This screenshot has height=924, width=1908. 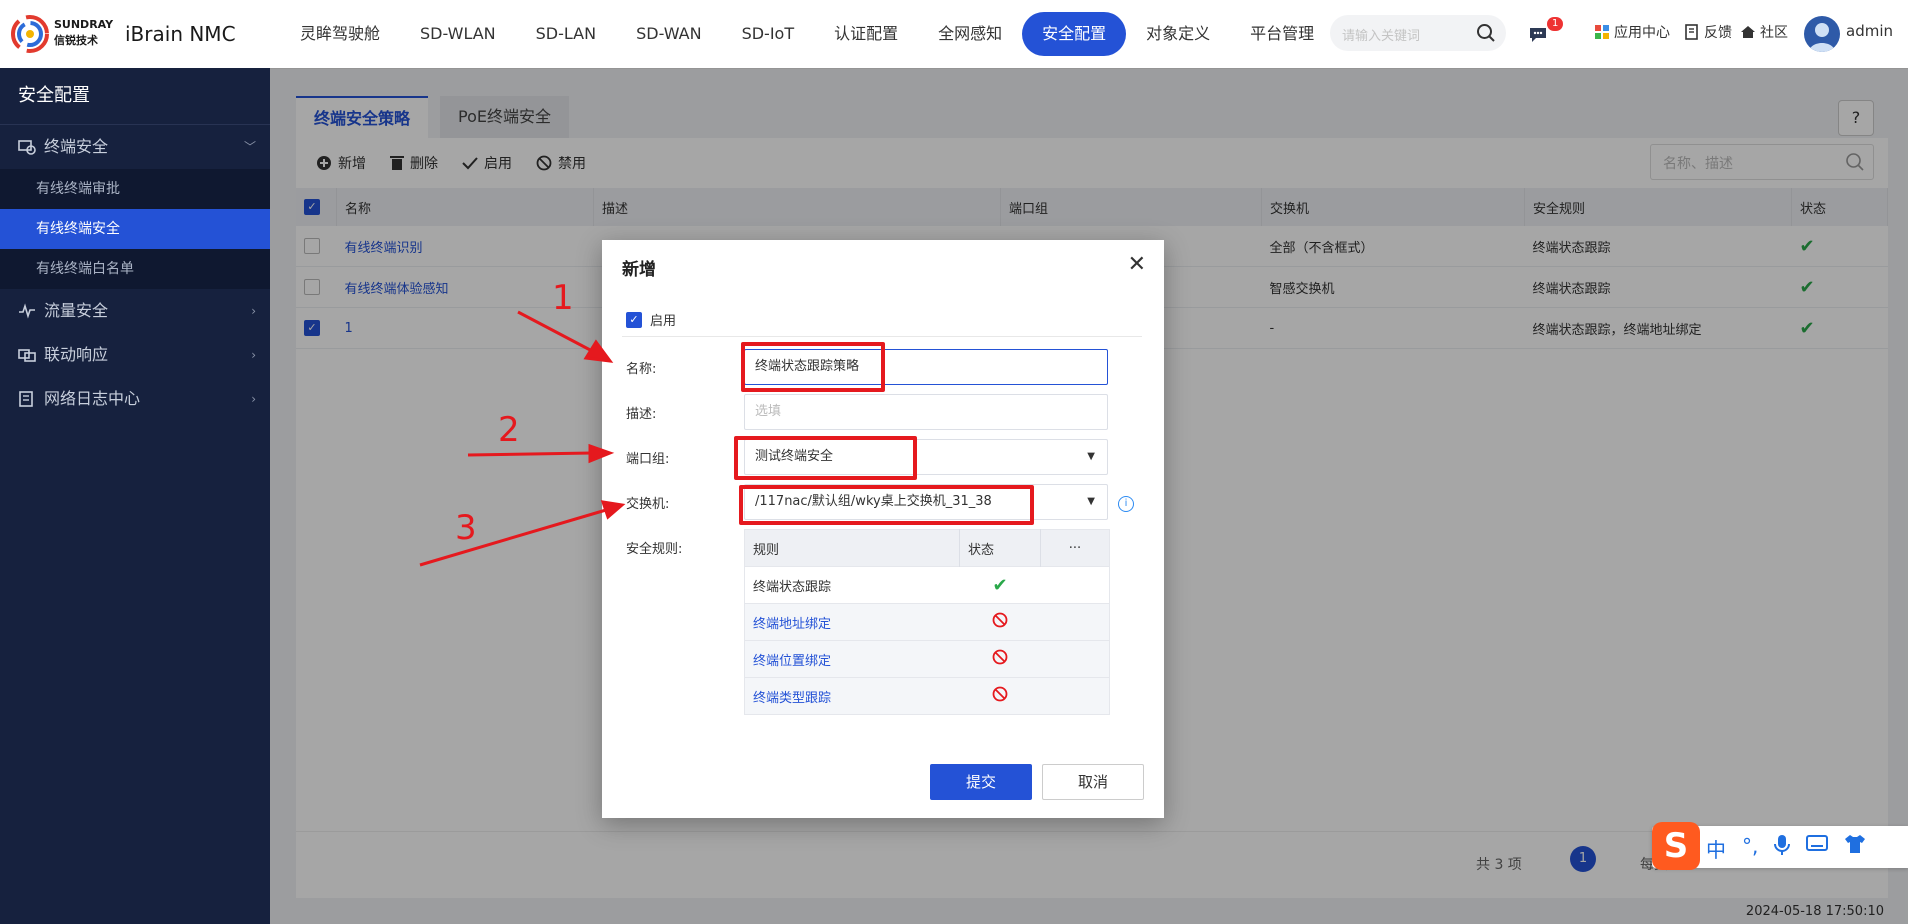 I want to click on microphone-icon, so click(x=1782, y=845).